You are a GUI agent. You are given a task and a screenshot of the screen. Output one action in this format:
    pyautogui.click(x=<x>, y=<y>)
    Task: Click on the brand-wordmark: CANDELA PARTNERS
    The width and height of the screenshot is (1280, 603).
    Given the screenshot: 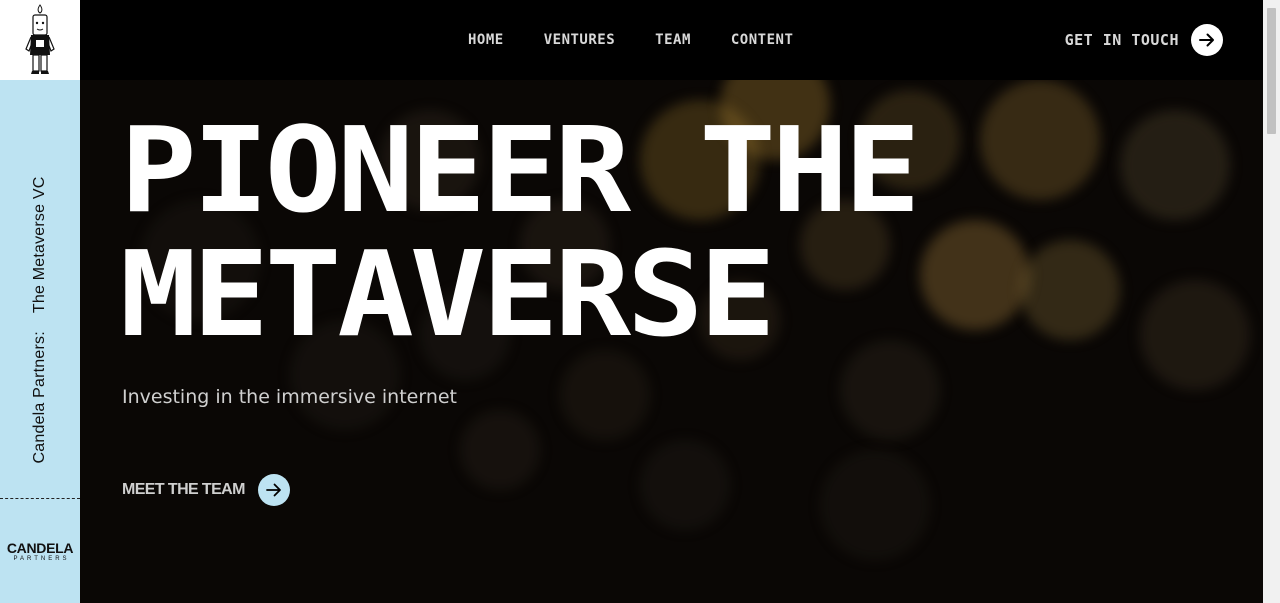 What is the action you would take?
    pyautogui.click(x=40, y=551)
    